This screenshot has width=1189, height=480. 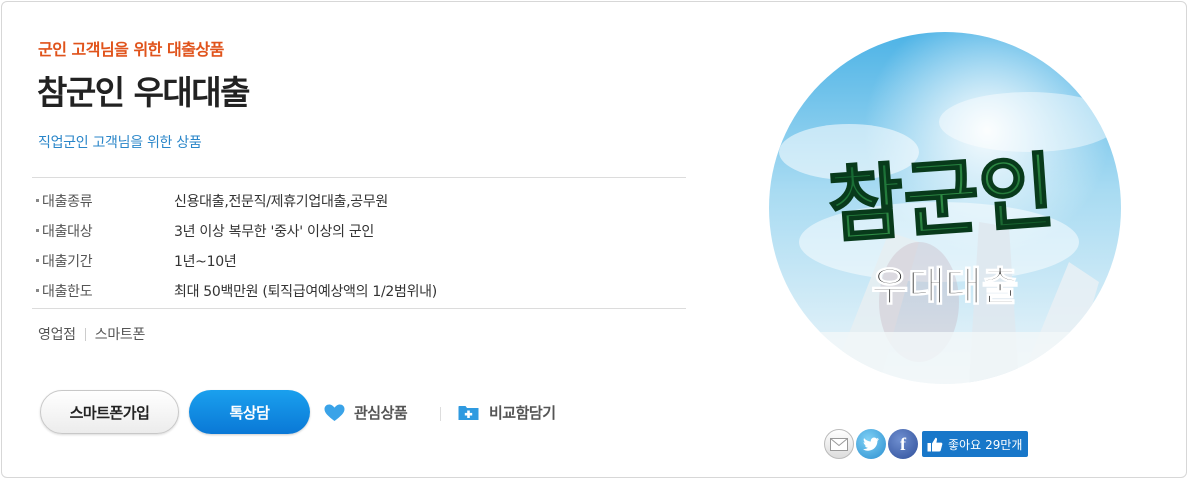 I want to click on hero-title-line2: 우대대출, so click(x=944, y=287).